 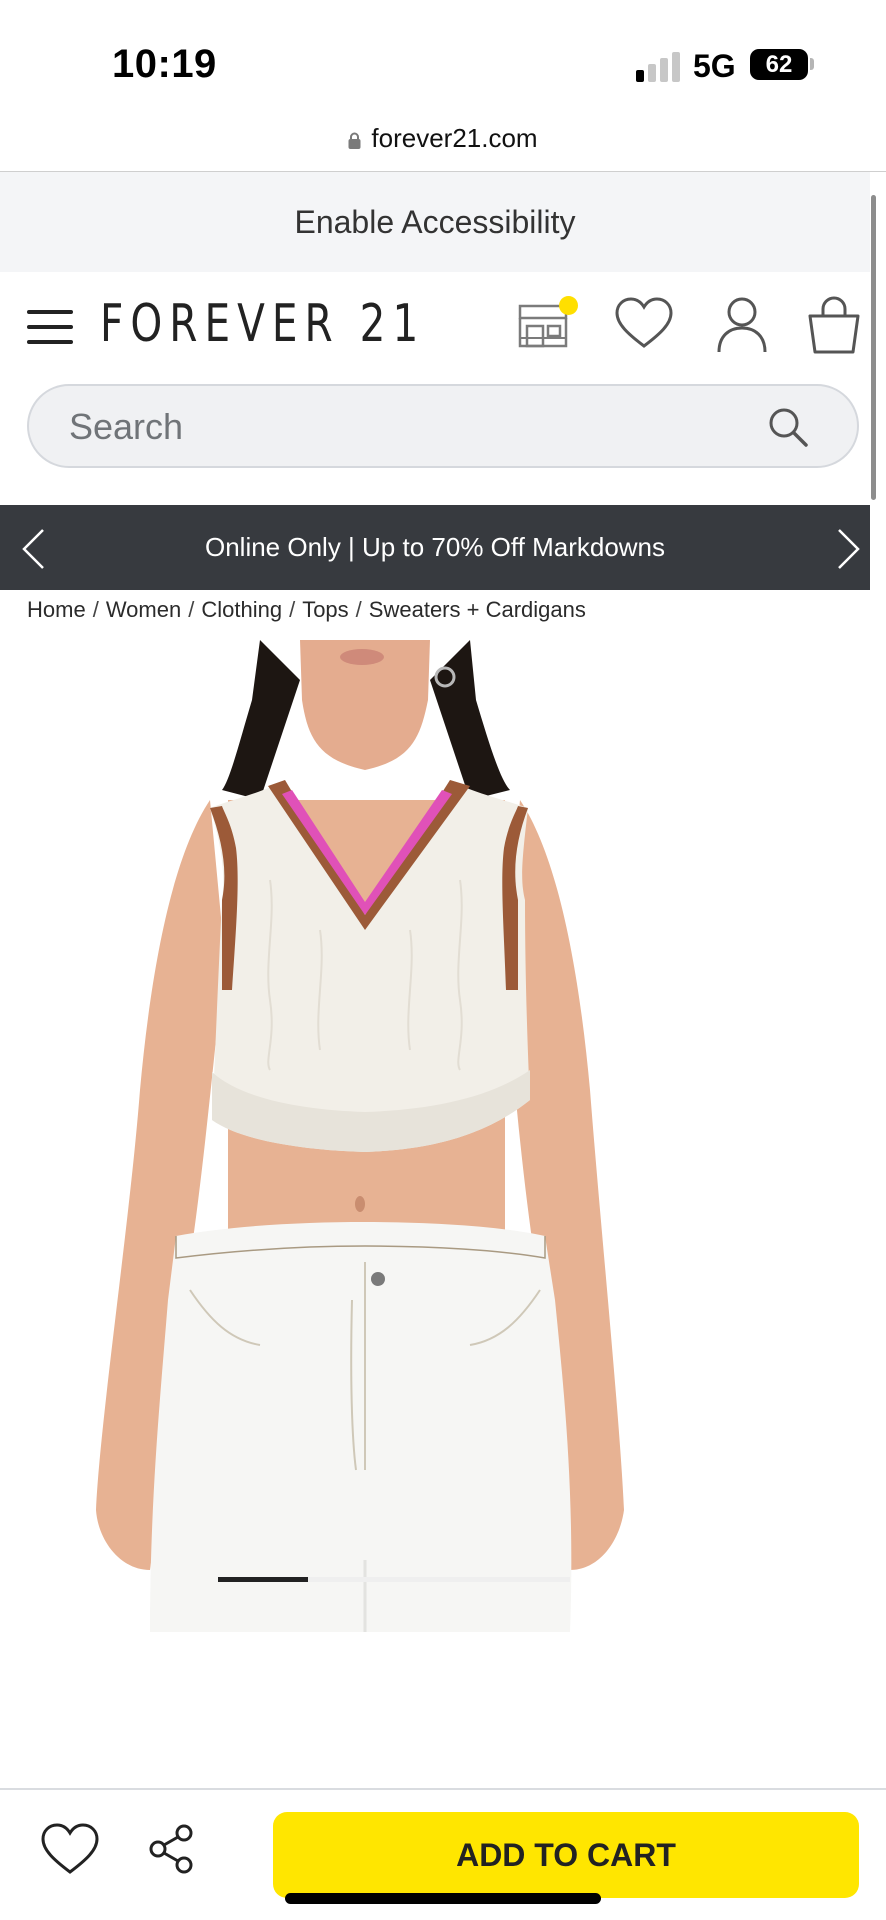 I want to click on menu-icon, so click(x=50, y=327).